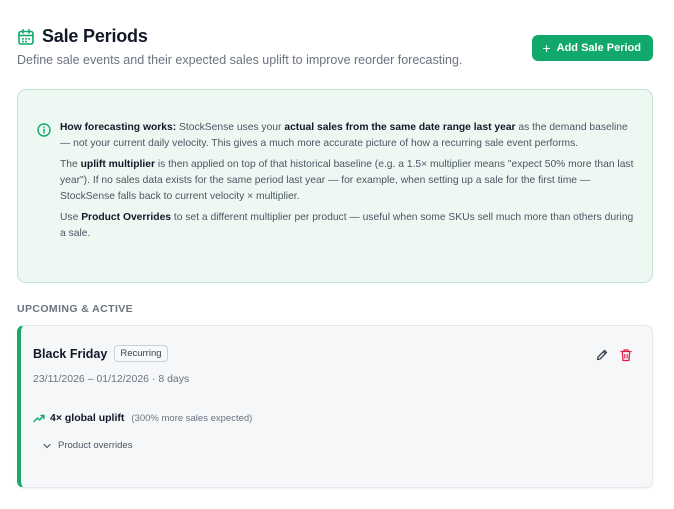 The height and width of the screenshot is (509, 674). What do you see at coordinates (141, 353) in the screenshot?
I see `recurring-badge: Recurring` at bounding box center [141, 353].